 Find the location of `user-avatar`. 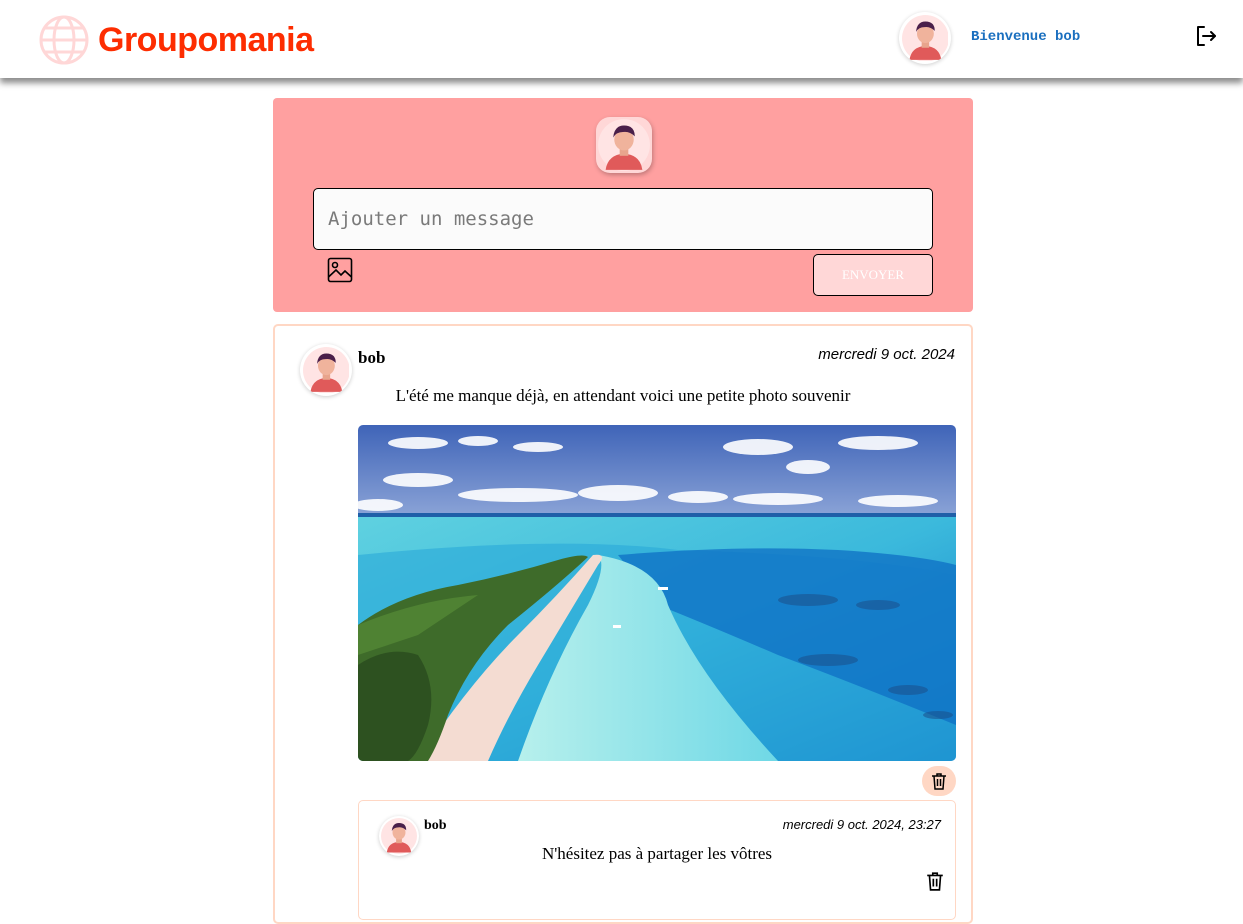

user-avatar is located at coordinates (925, 38).